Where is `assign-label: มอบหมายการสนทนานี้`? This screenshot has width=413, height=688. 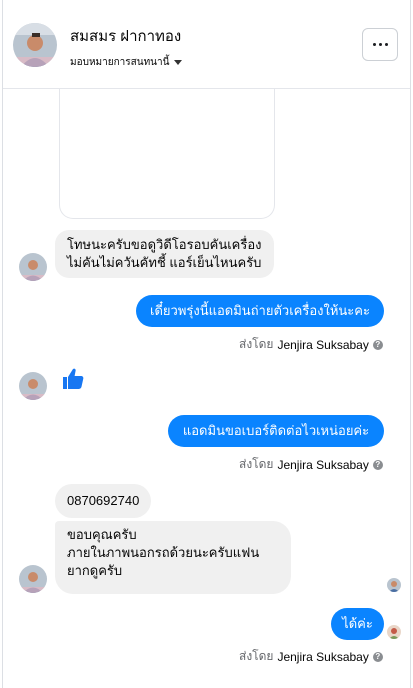
assign-label: มอบหมายการสนทนานี้ is located at coordinates (120, 62).